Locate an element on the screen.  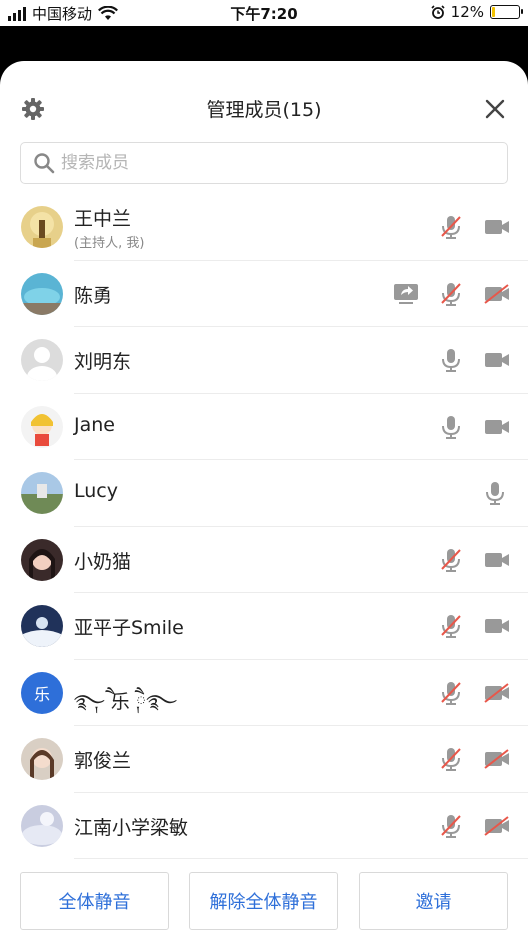
search-input is located at coordinates (271, 163).